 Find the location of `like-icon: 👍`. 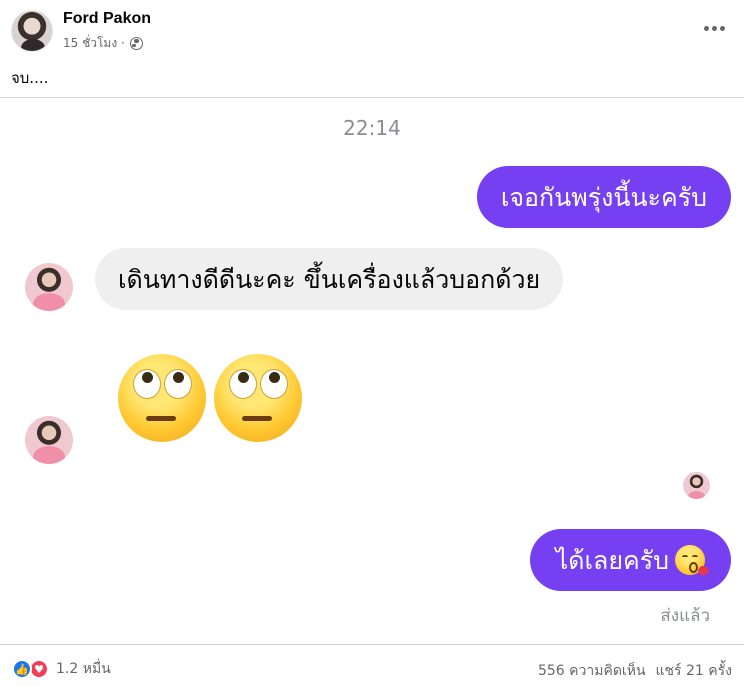

like-icon: 👍 is located at coordinates (22, 669).